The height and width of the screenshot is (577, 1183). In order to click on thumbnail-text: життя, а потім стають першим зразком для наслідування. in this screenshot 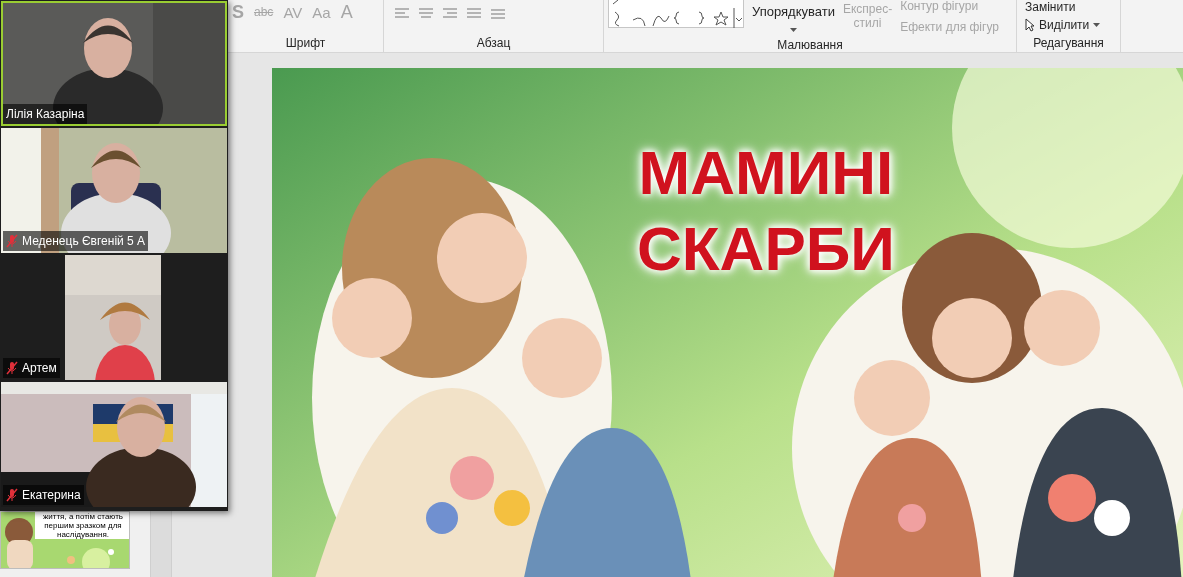, I will do `click(82, 525)`.